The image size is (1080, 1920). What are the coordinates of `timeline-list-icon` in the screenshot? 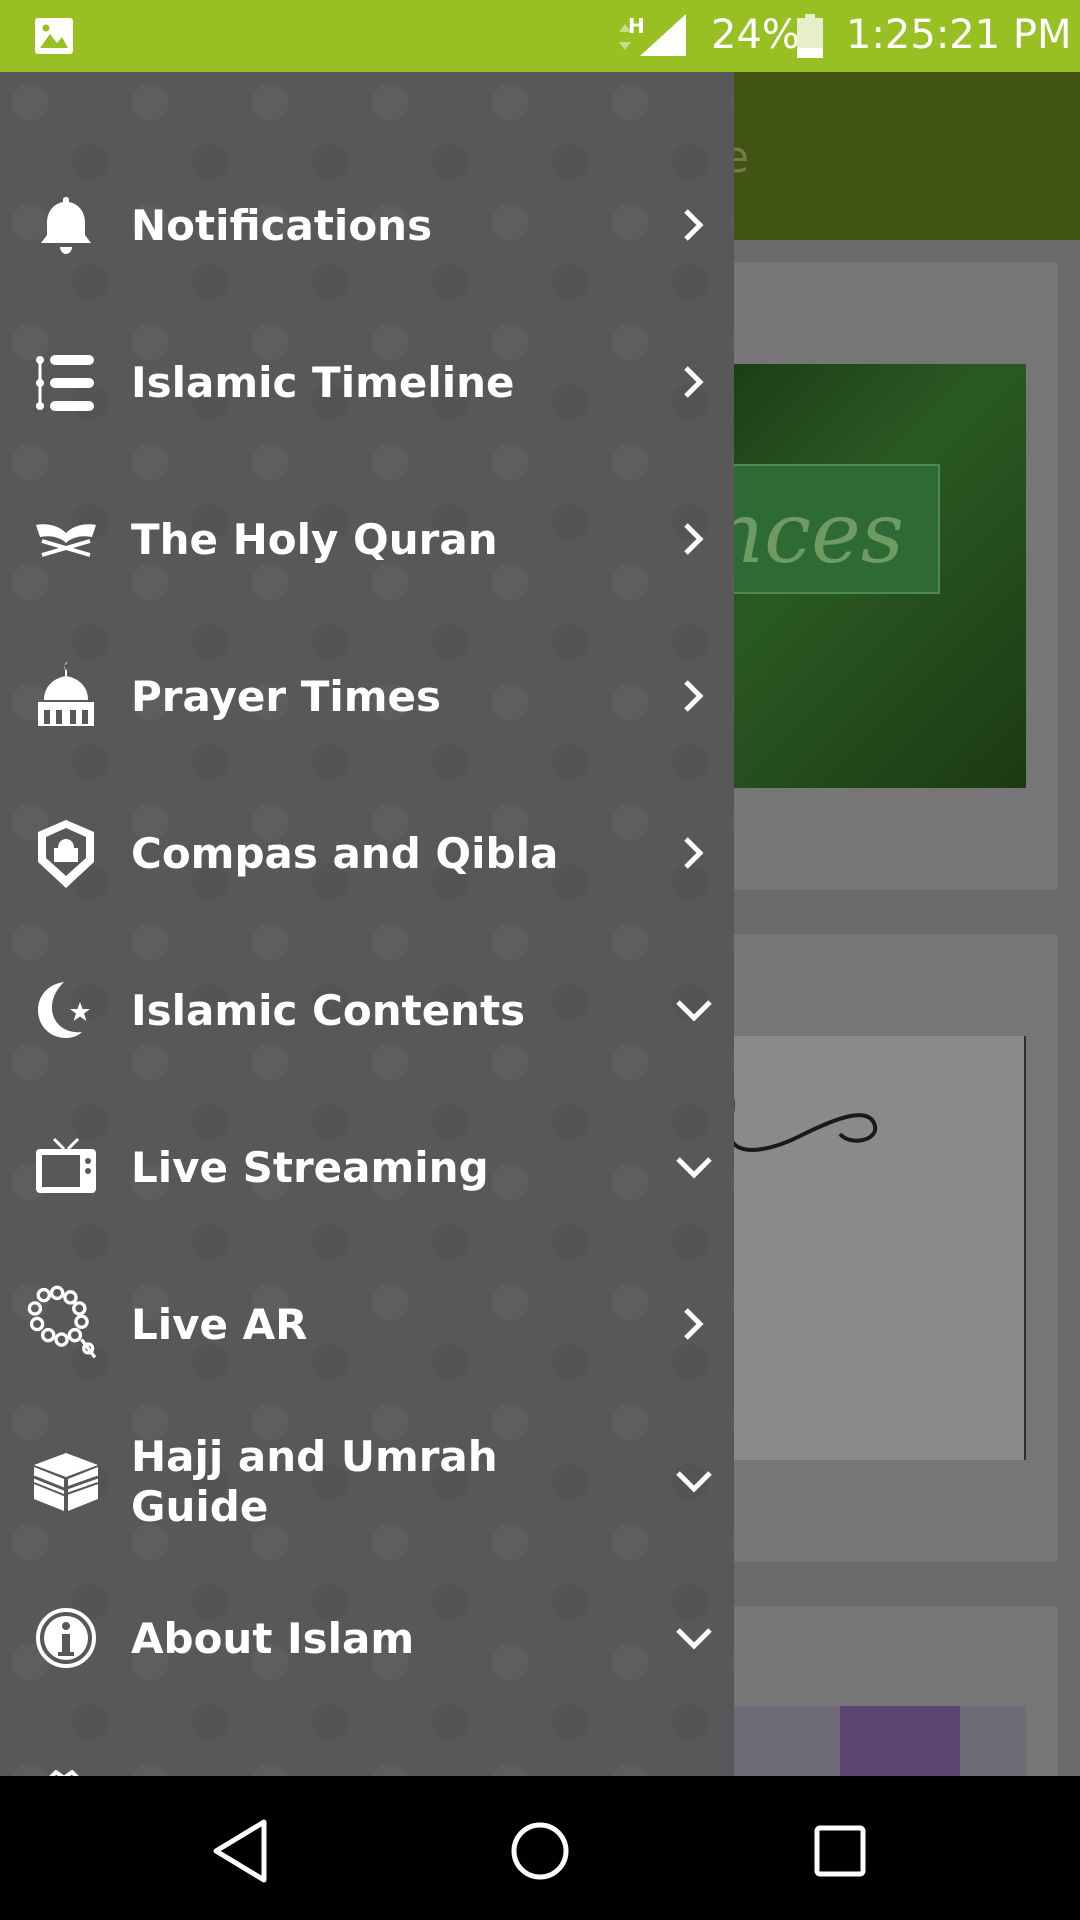 It's located at (65, 383).